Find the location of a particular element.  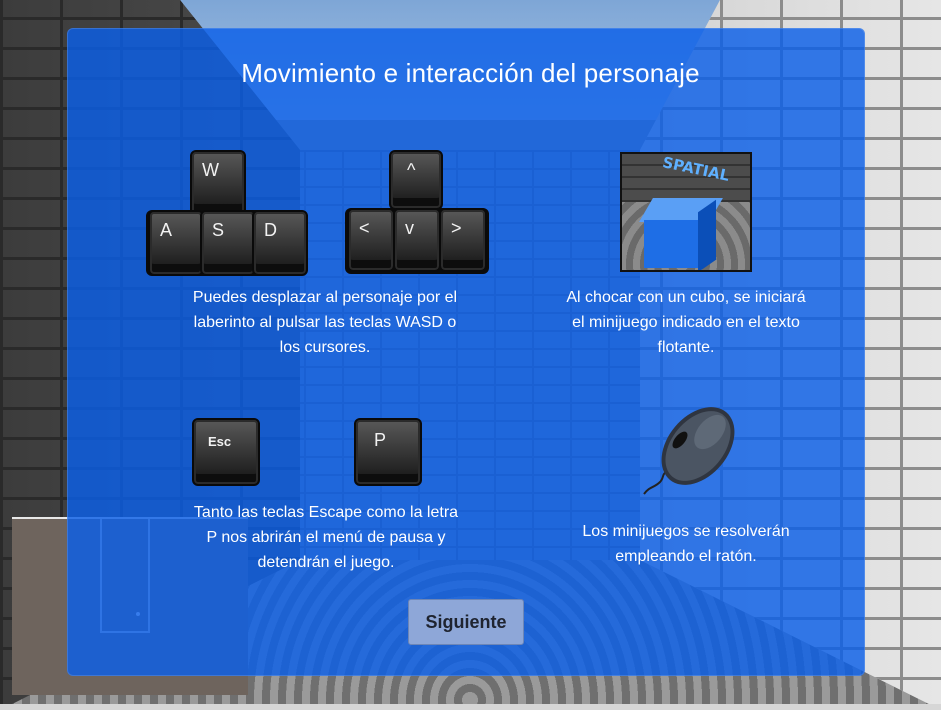

cube-line-1: Al chocar con un cubo, se iniciará is located at coordinates (686, 297).